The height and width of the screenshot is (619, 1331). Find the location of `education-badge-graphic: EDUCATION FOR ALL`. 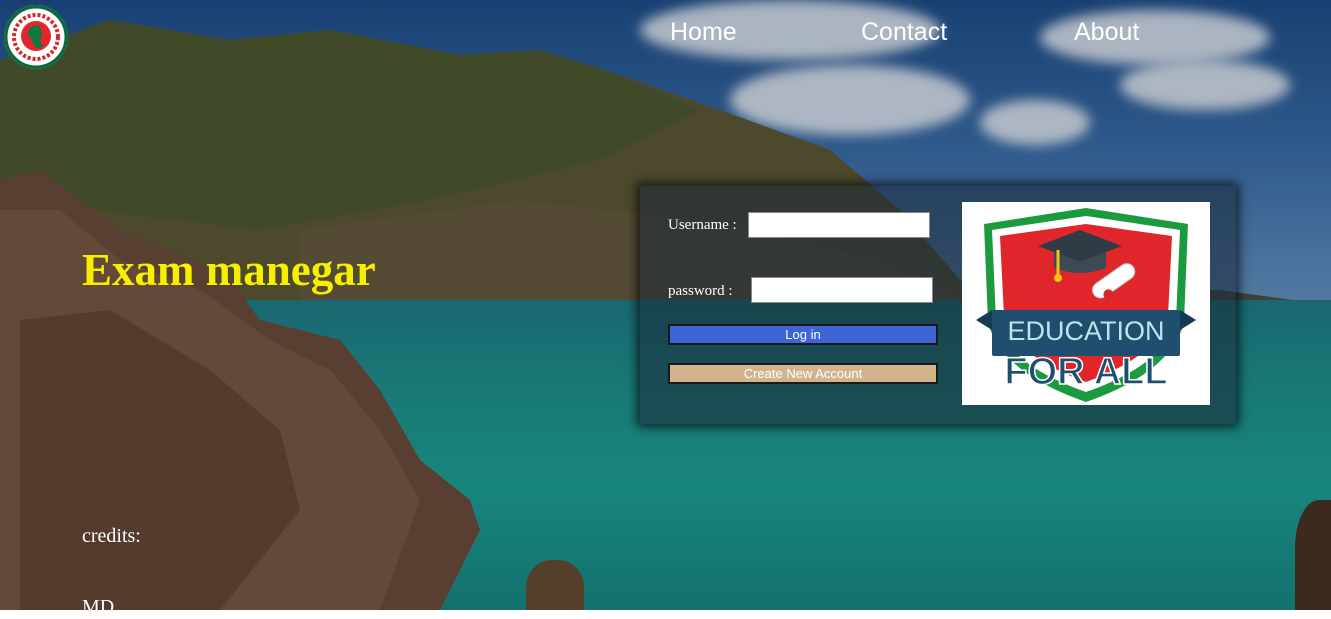

education-badge-graphic: EDUCATION FOR ALL is located at coordinates (1086, 305).